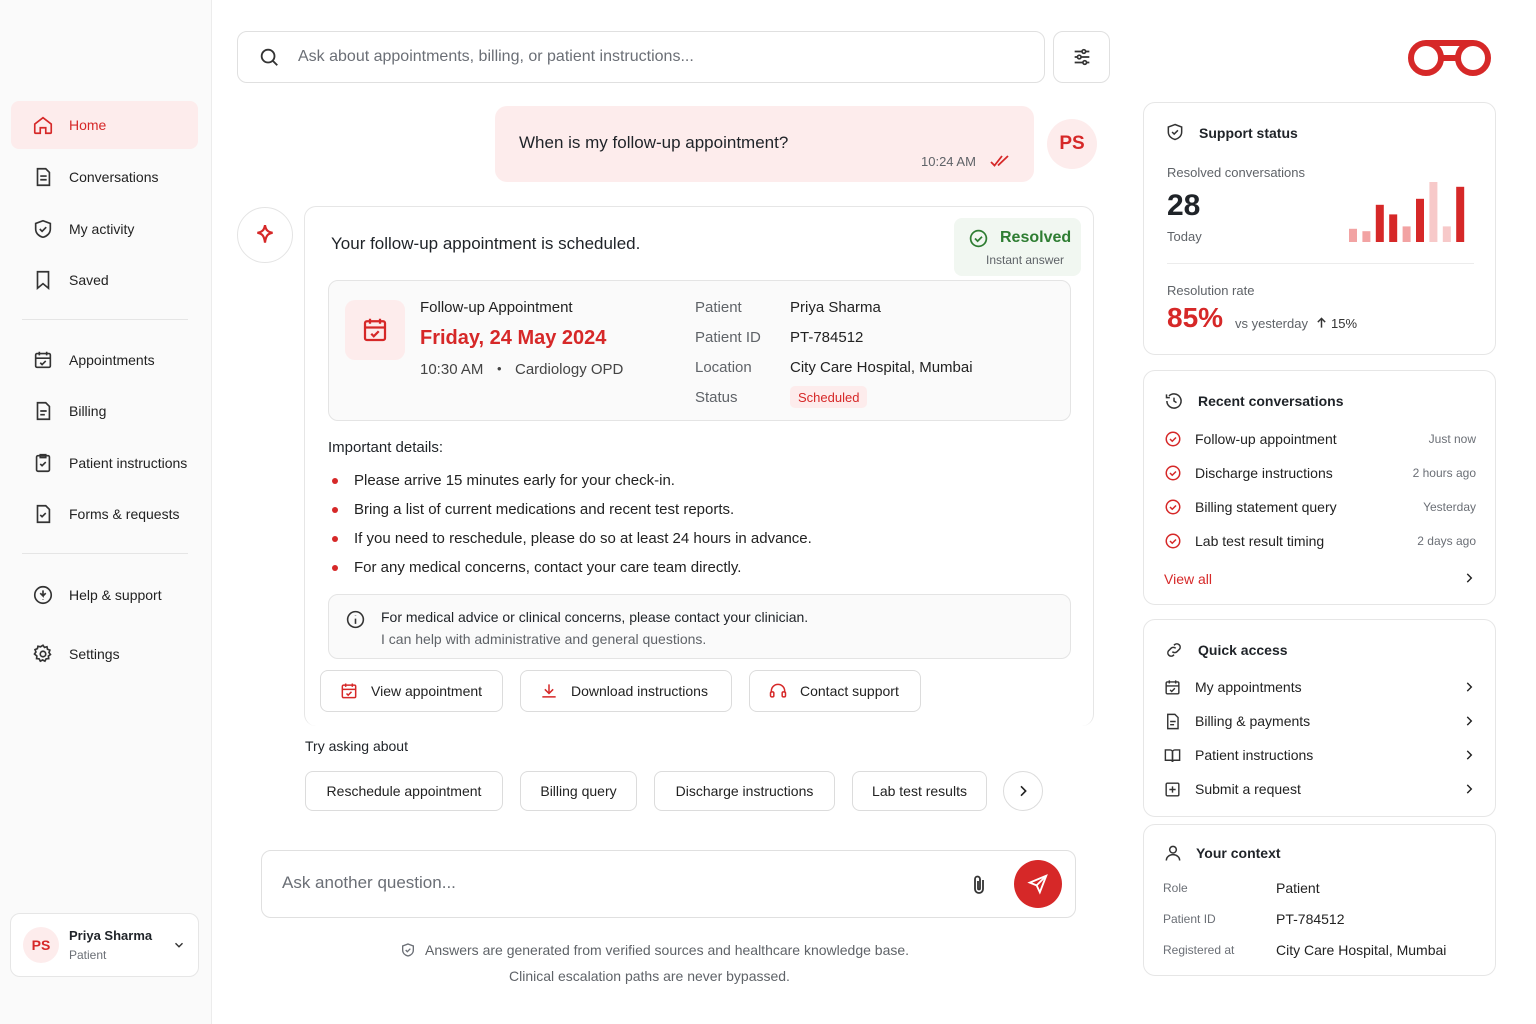  I want to click on message-input, so click(607, 883).